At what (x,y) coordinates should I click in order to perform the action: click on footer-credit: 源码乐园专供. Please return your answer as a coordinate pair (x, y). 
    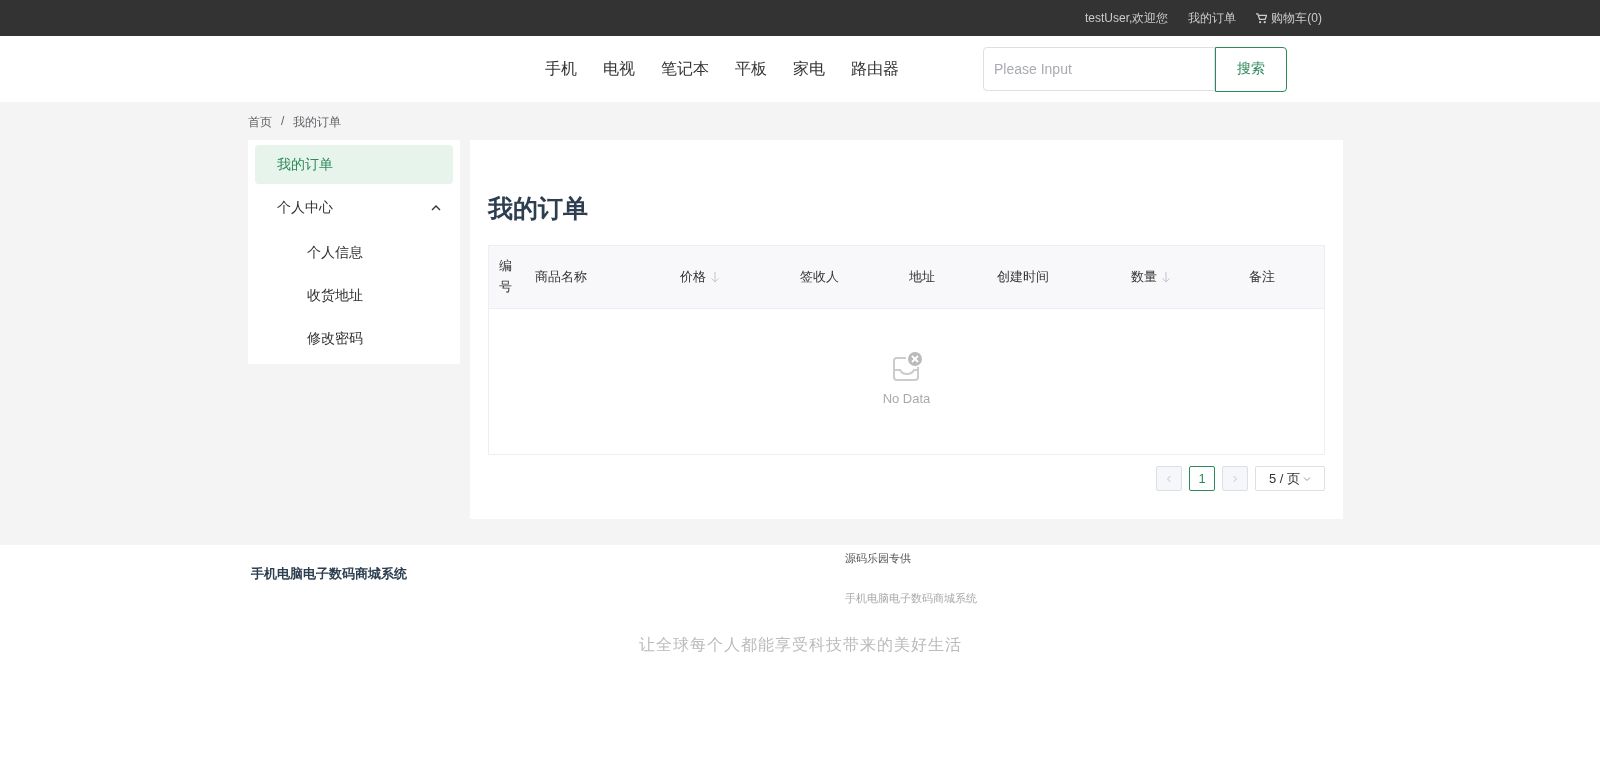
    Looking at the image, I should click on (878, 558).